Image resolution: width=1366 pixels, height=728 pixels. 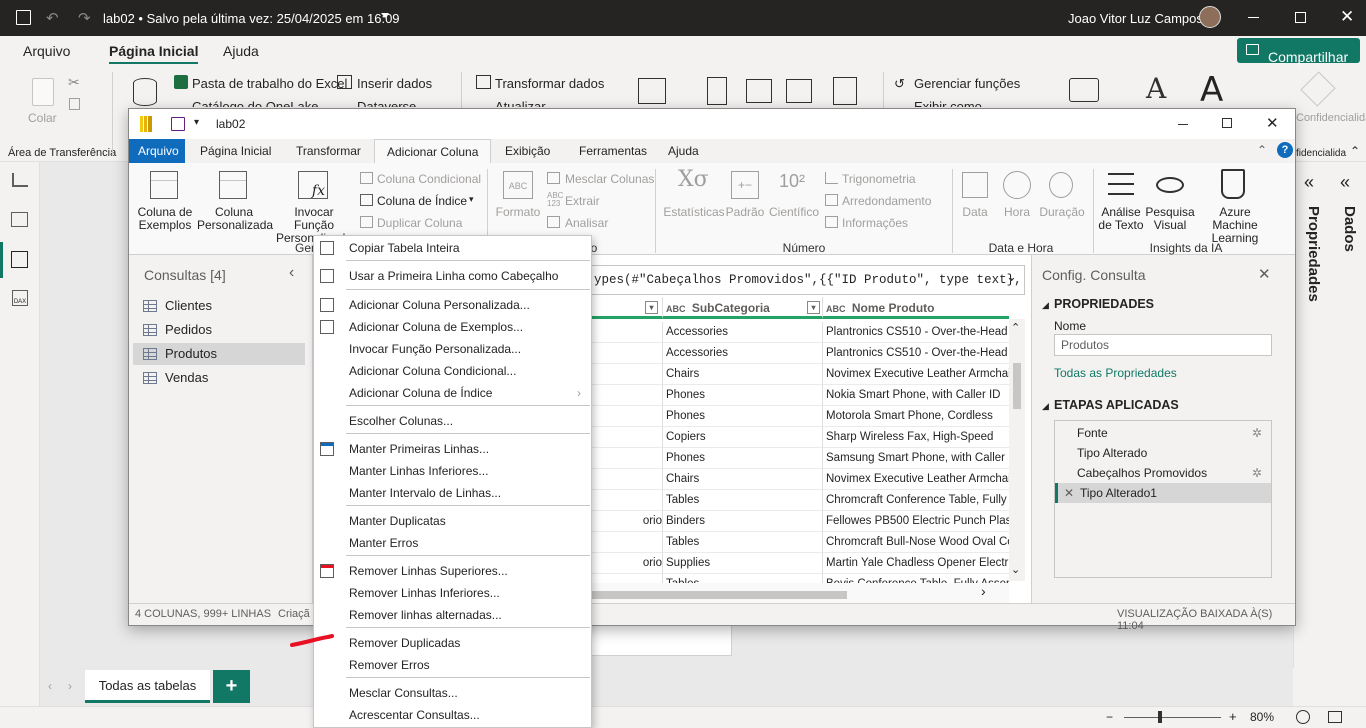 I want to click on pq-tab-exibicao: Exibição, so click(x=527, y=151).